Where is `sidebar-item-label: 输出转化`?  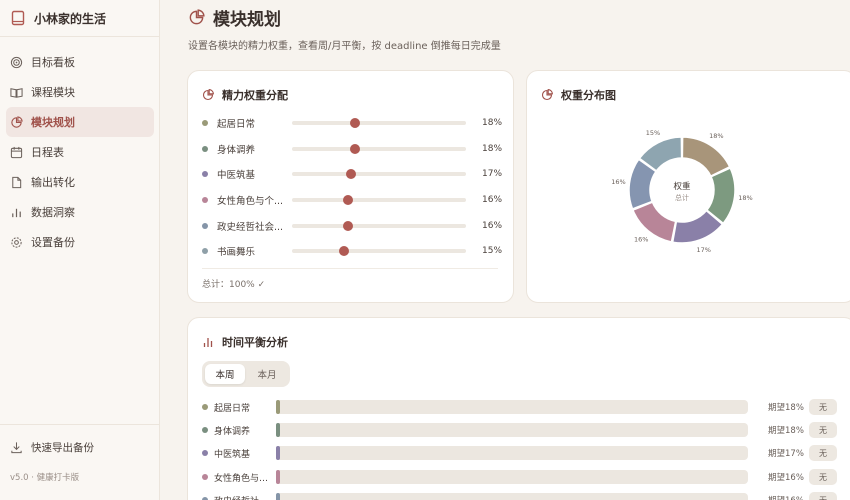 sidebar-item-label: 输出转化 is located at coordinates (53, 182).